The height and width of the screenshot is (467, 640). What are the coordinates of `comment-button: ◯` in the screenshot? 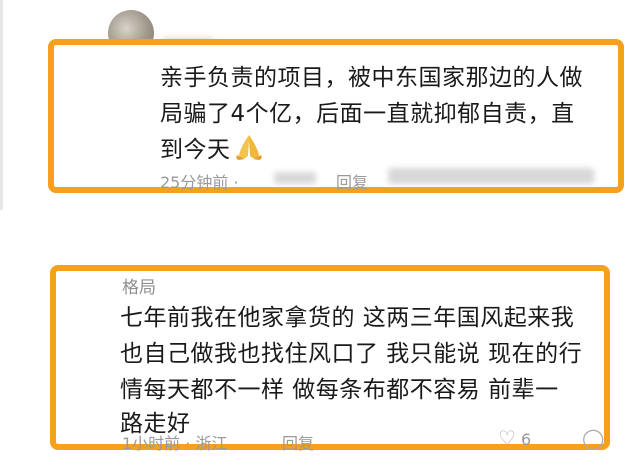 It's located at (593, 438).